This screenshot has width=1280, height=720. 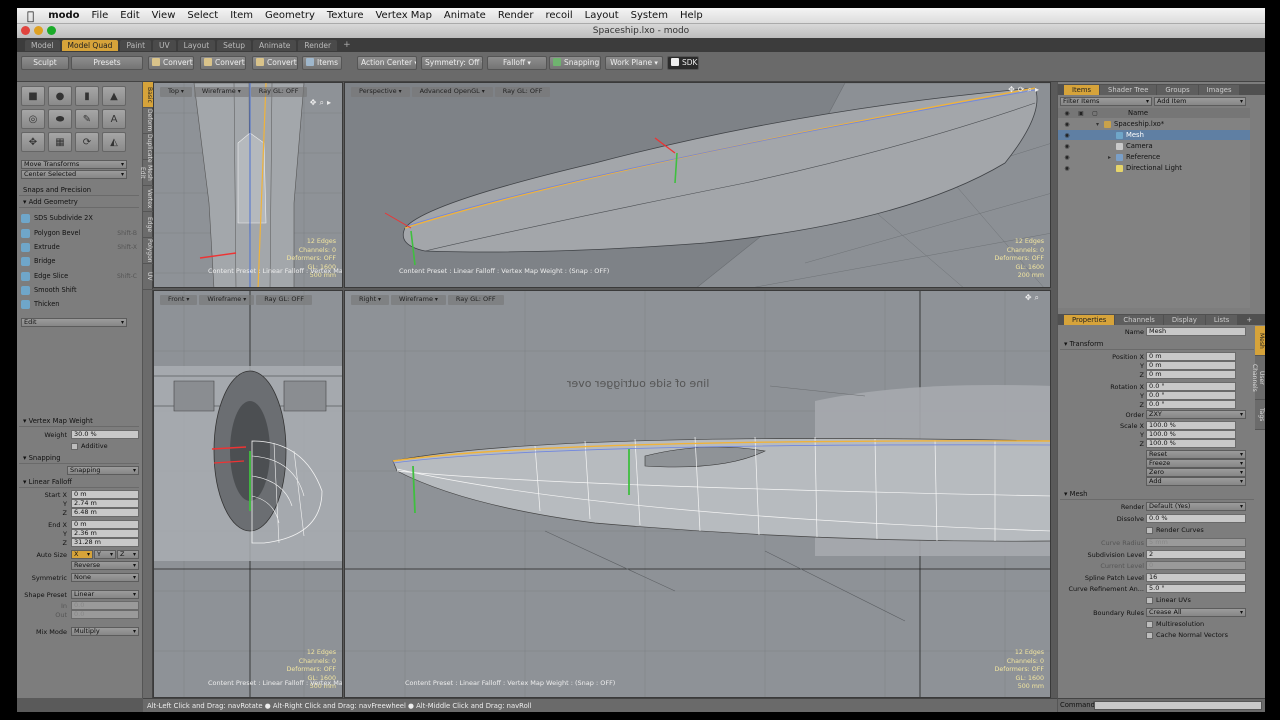 What do you see at coordinates (1178, 705) in the screenshot?
I see `command-input` at bounding box center [1178, 705].